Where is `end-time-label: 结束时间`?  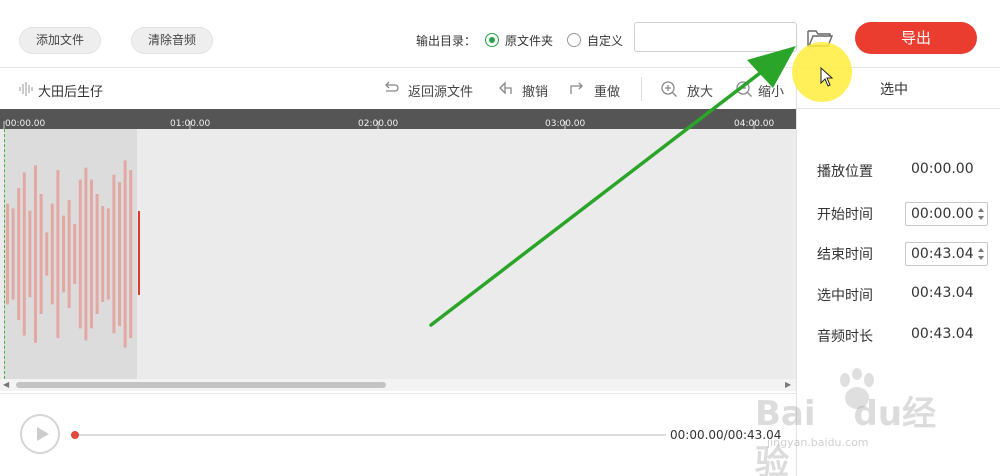
end-time-label: 结束时间 is located at coordinates (845, 255).